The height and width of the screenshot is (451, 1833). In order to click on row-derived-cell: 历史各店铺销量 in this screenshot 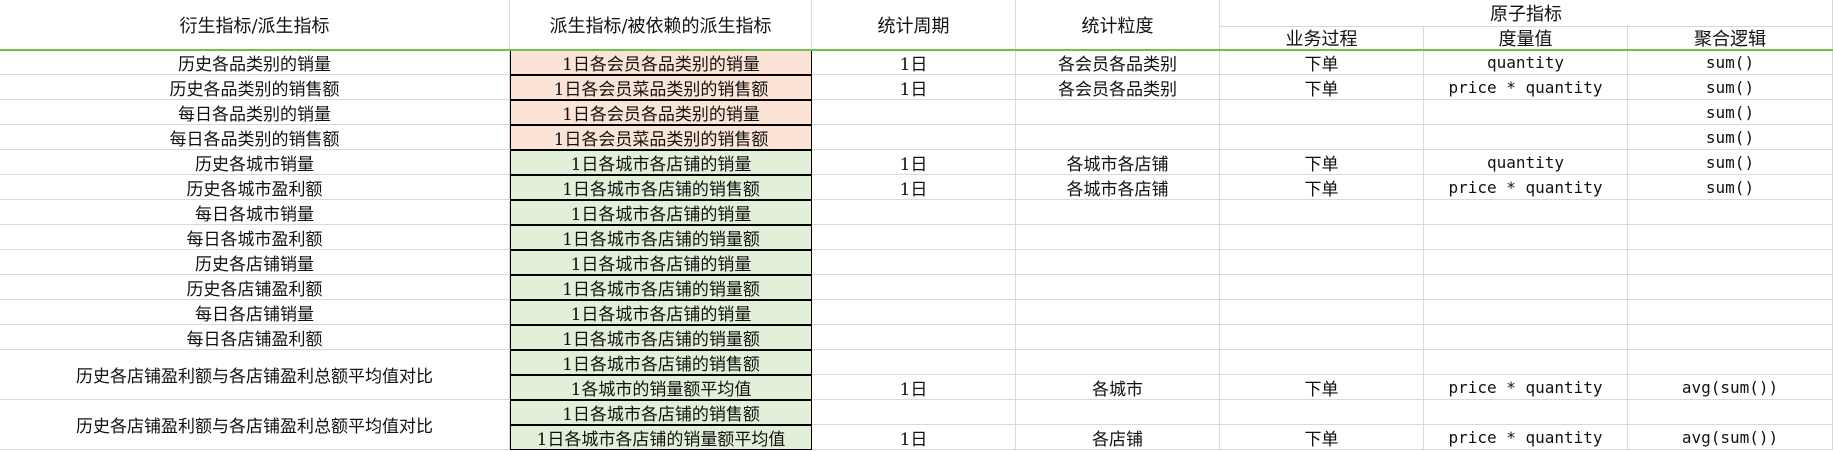, I will do `click(255, 262)`.